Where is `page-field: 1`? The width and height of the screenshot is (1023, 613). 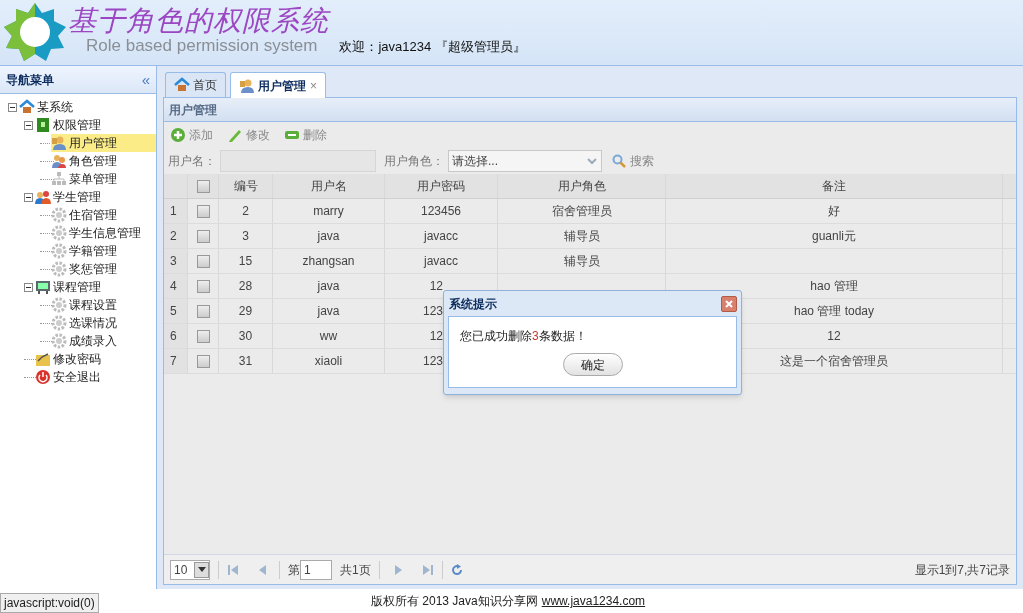 page-field: 1 is located at coordinates (316, 569).